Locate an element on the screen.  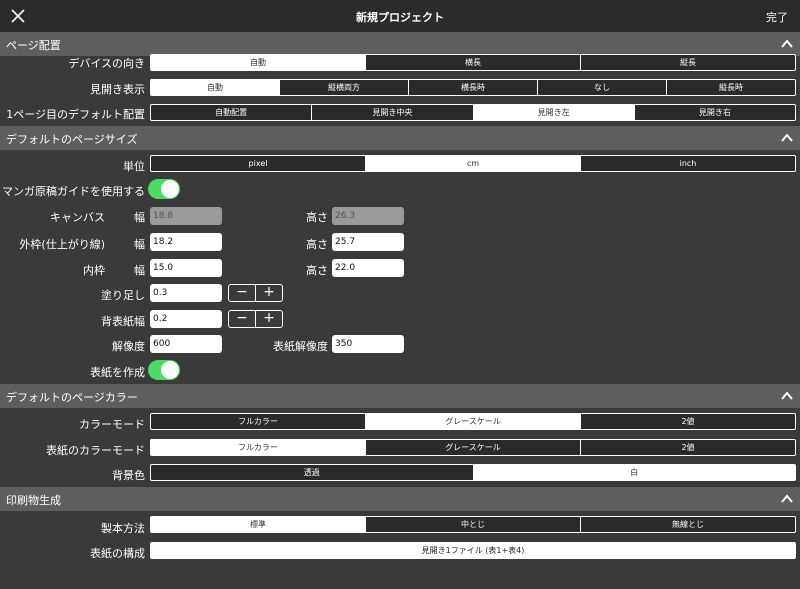
manga-guide-label: マンガ原稿ガイドを使用する is located at coordinates (73, 191).